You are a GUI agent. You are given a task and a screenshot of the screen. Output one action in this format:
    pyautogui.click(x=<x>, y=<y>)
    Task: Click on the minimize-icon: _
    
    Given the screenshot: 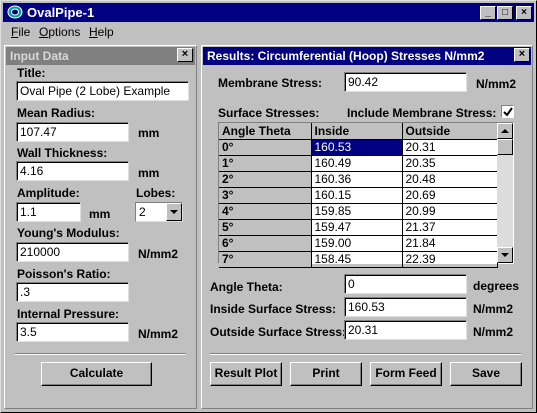 What is the action you would take?
    pyautogui.click(x=488, y=12)
    